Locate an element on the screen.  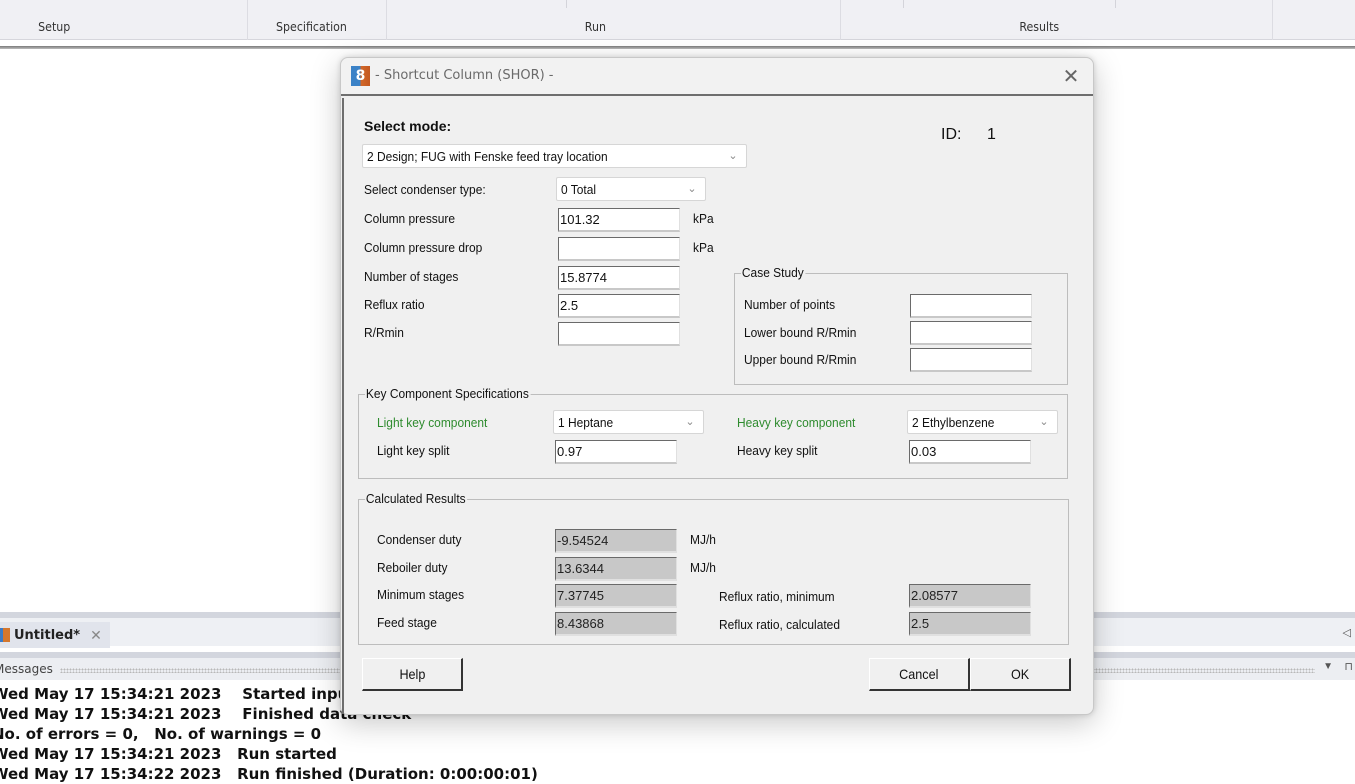
app-icon-glyph: 8 is located at coordinates (360, 76).